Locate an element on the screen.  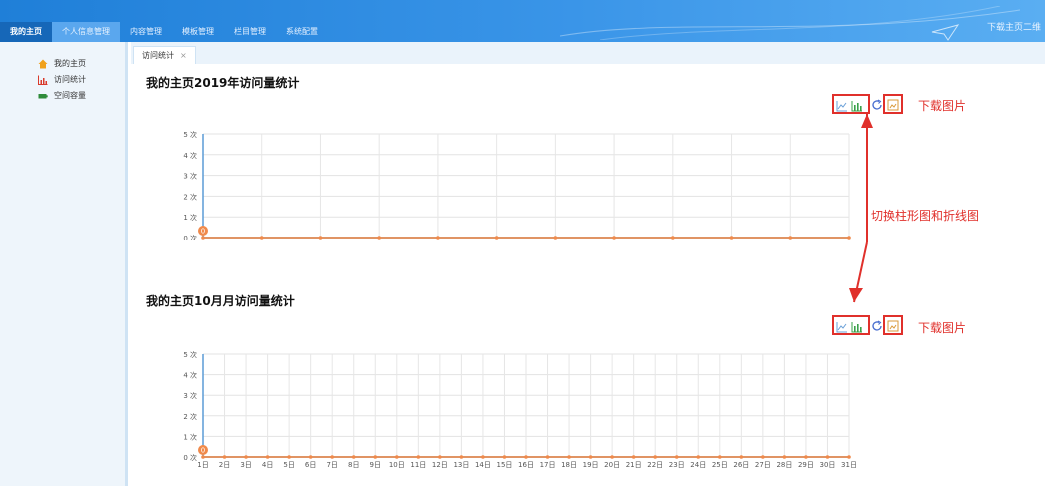
x-tick-label: 4日 is located at coordinates (267, 465).